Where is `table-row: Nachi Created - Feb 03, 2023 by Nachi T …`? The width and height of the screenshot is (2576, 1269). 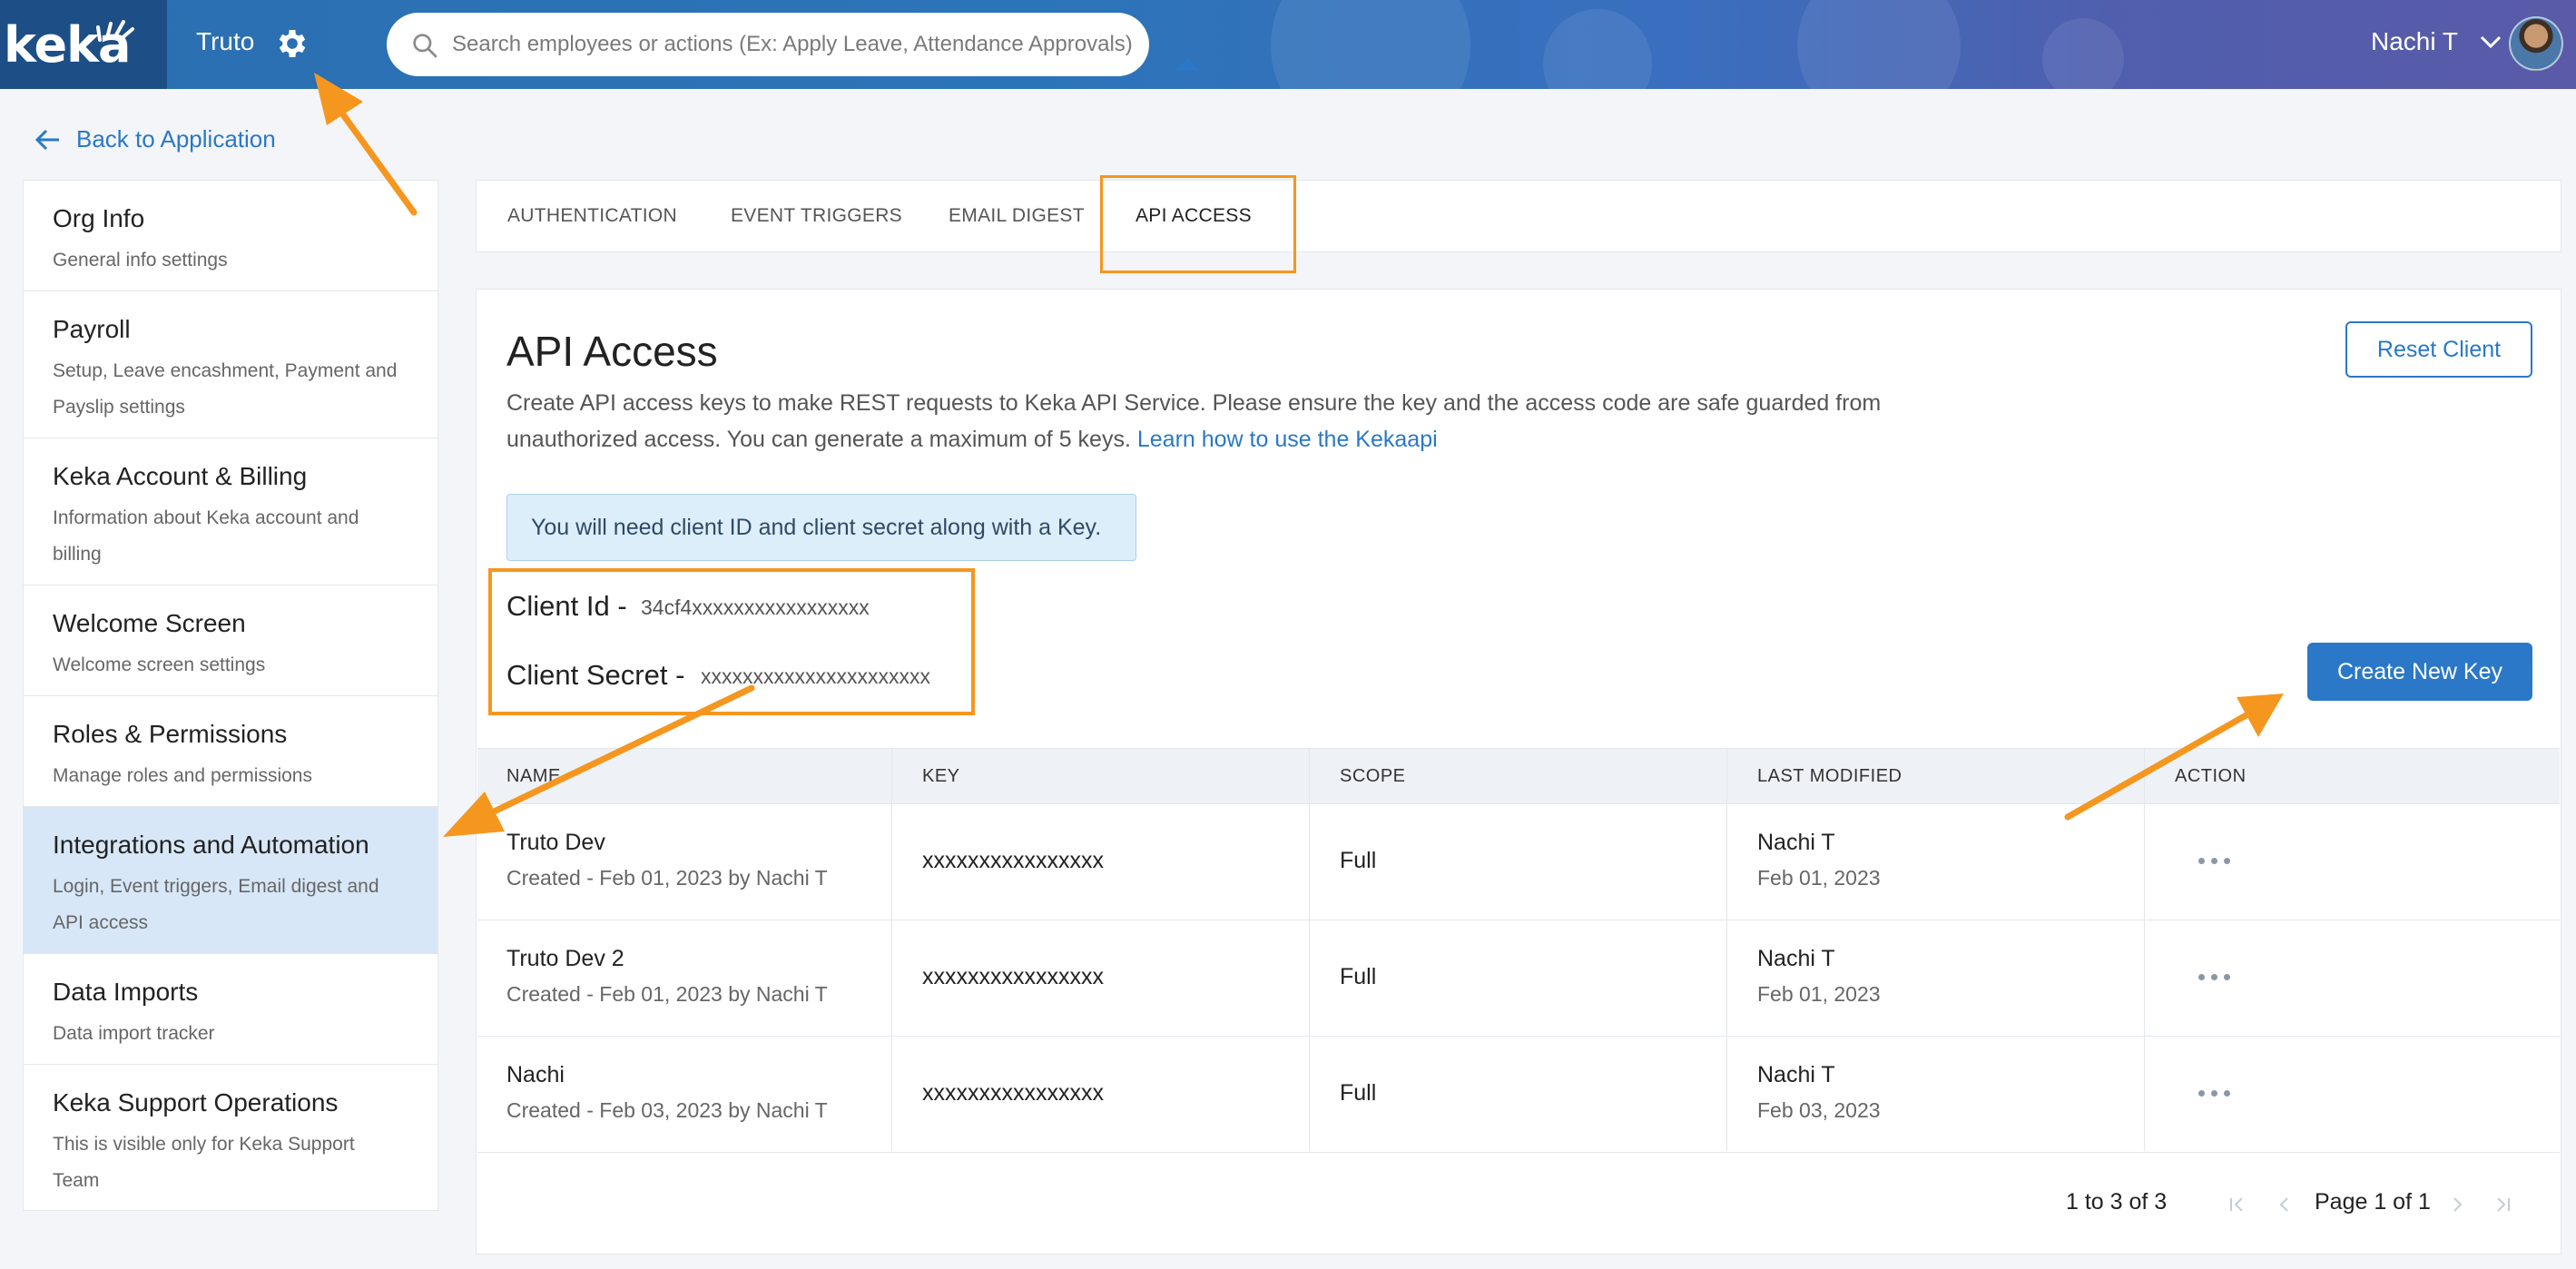
table-row: Nachi Created - Feb 03, 2023 by Nachi T … is located at coordinates (1518, 1095).